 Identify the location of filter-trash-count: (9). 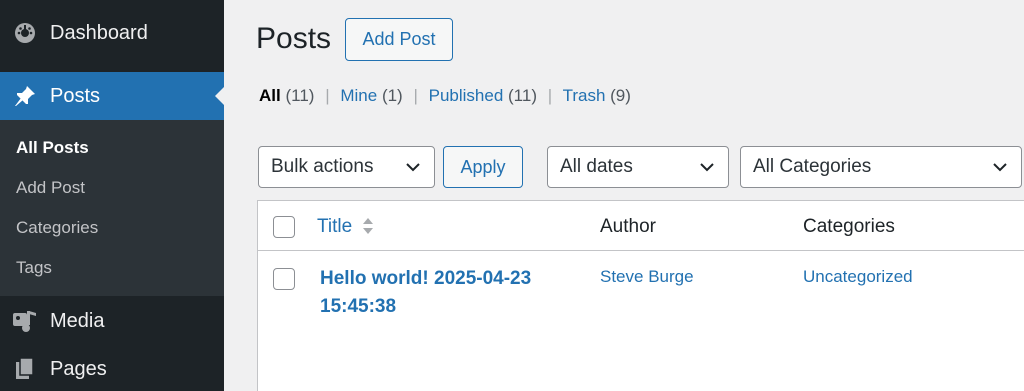
(620, 95).